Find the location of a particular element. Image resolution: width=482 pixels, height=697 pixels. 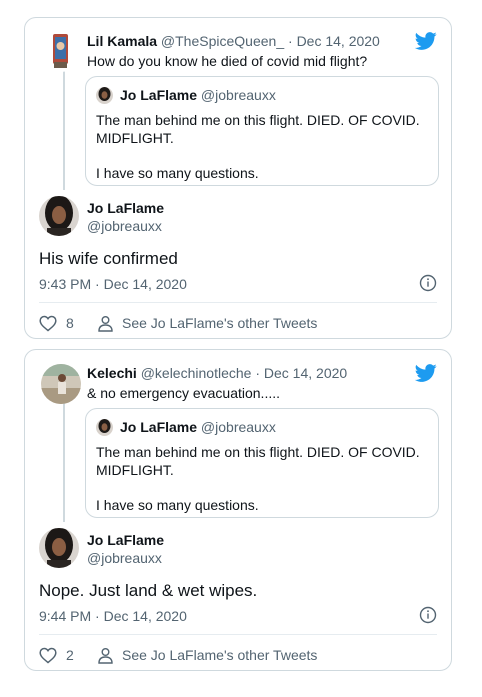

reply-author-handle: @kelechinotleche is located at coordinates (196, 373).